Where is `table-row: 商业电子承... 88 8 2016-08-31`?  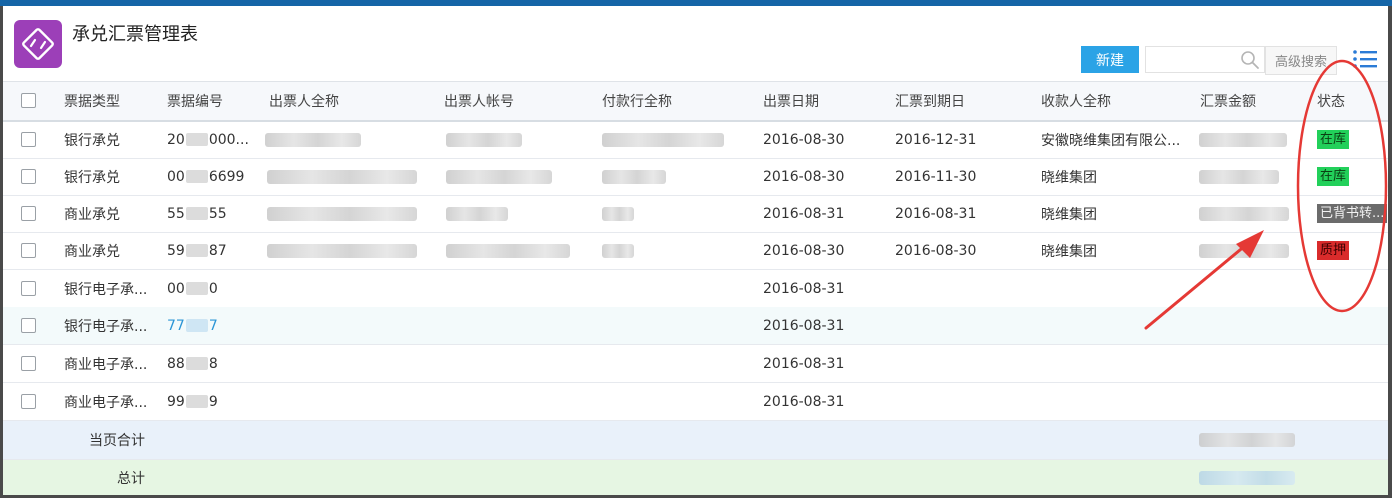 table-row: 商业电子承... 88 8 2016-08-31 is located at coordinates (695, 364).